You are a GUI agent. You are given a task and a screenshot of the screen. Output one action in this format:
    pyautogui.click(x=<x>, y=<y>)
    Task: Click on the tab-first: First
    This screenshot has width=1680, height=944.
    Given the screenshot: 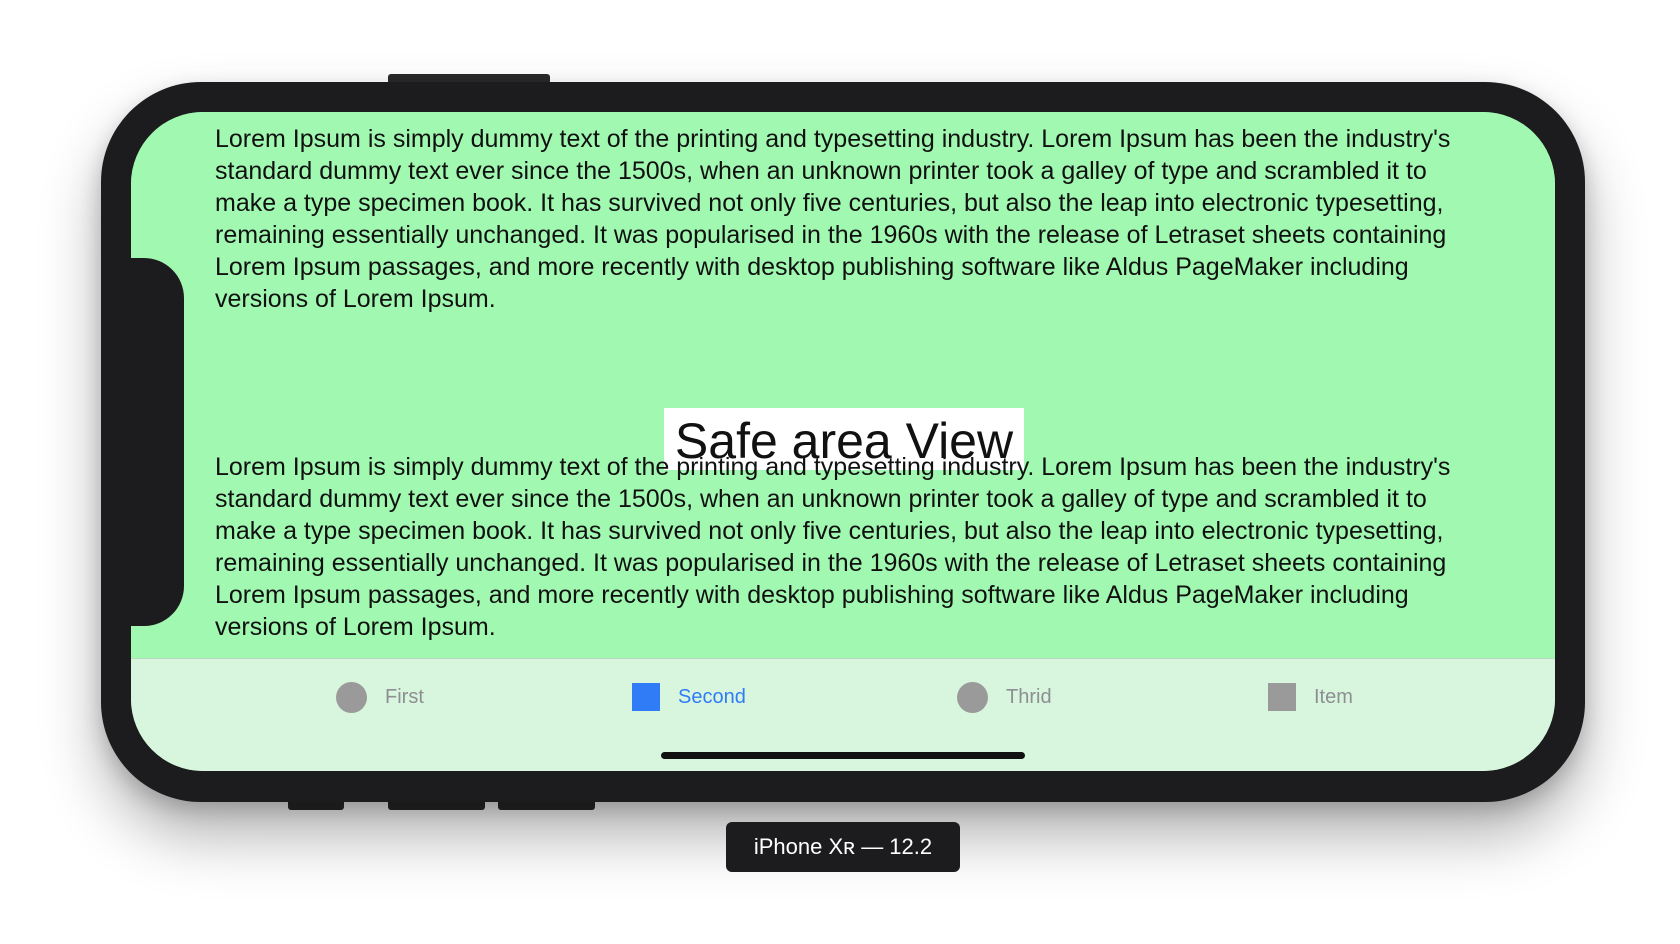 What is the action you would take?
    pyautogui.click(x=380, y=697)
    